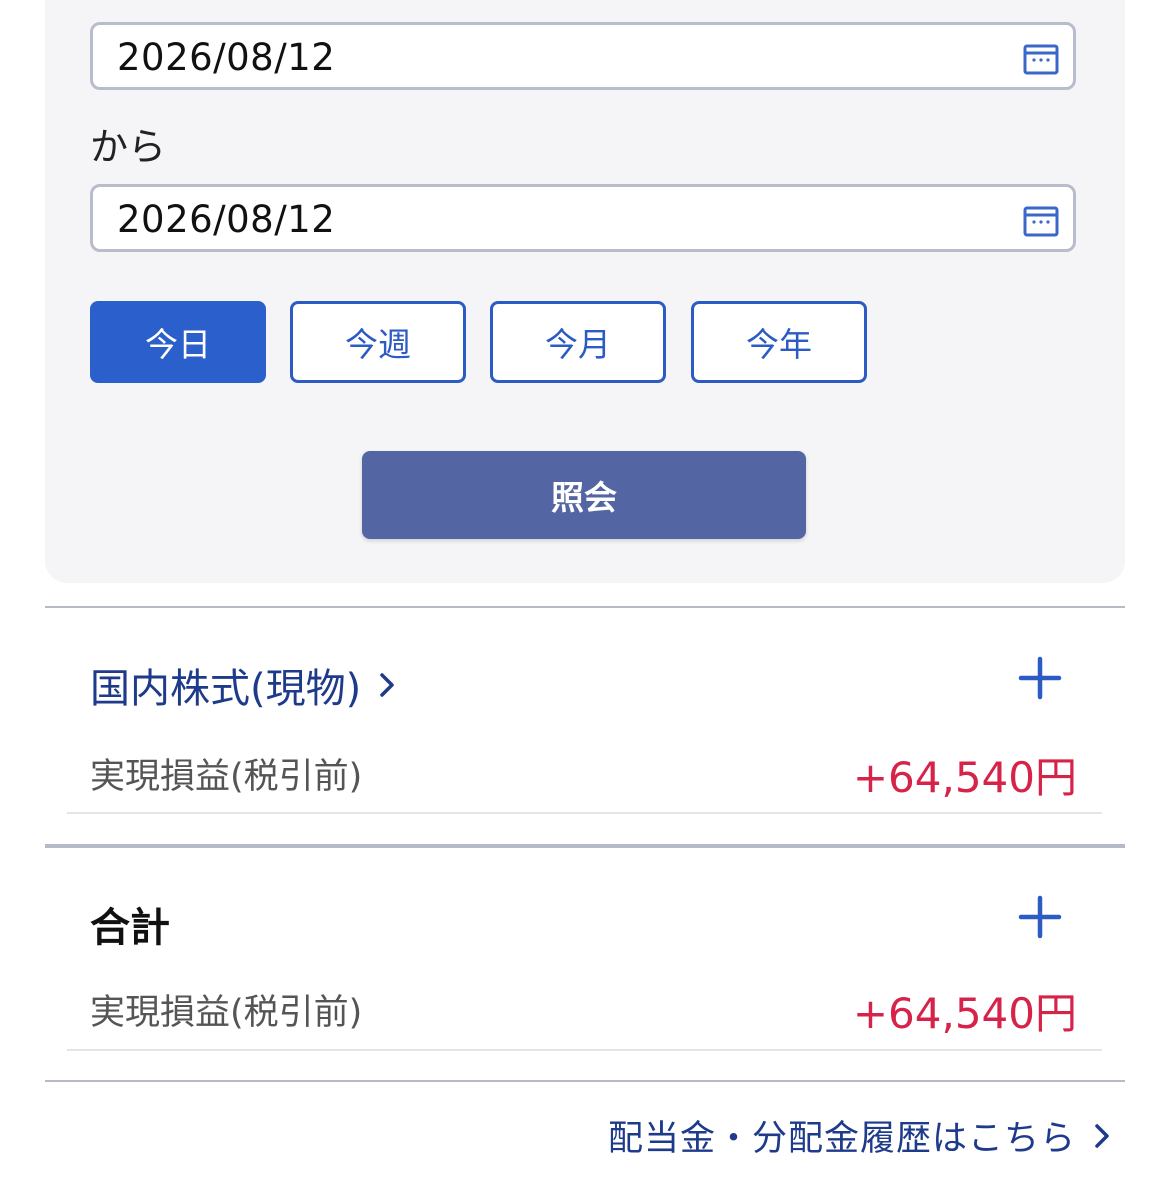  What do you see at coordinates (578, 342) in the screenshot?
I see `range-button-this-month: 今月` at bounding box center [578, 342].